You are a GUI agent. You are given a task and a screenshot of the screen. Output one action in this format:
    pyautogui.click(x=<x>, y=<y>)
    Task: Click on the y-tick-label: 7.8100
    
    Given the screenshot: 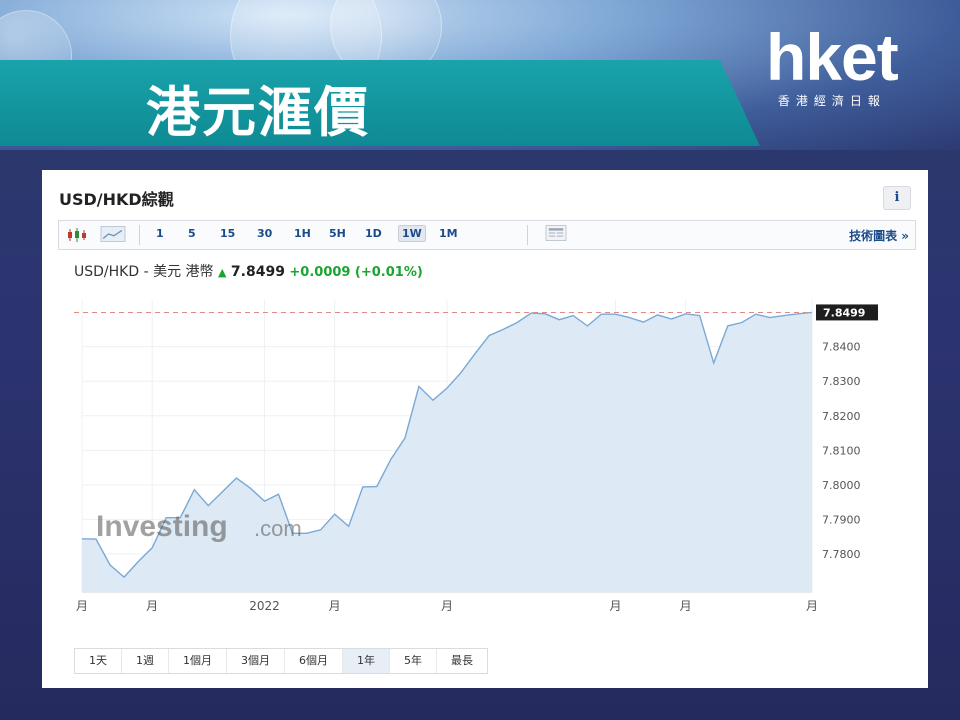 What is the action you would take?
    pyautogui.click(x=841, y=450)
    